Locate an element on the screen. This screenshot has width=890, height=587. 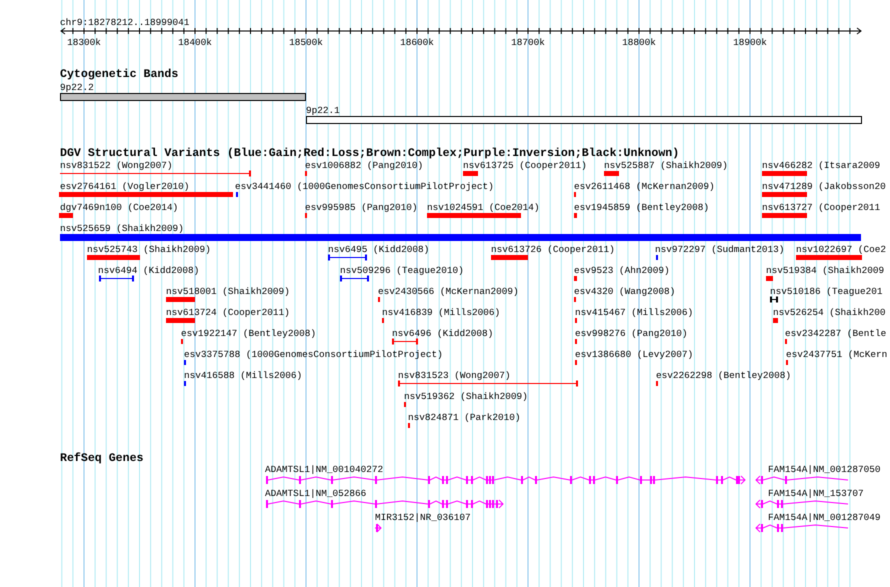
variant-label: nsv6496 (Kidd2008) is located at coordinates (443, 333).